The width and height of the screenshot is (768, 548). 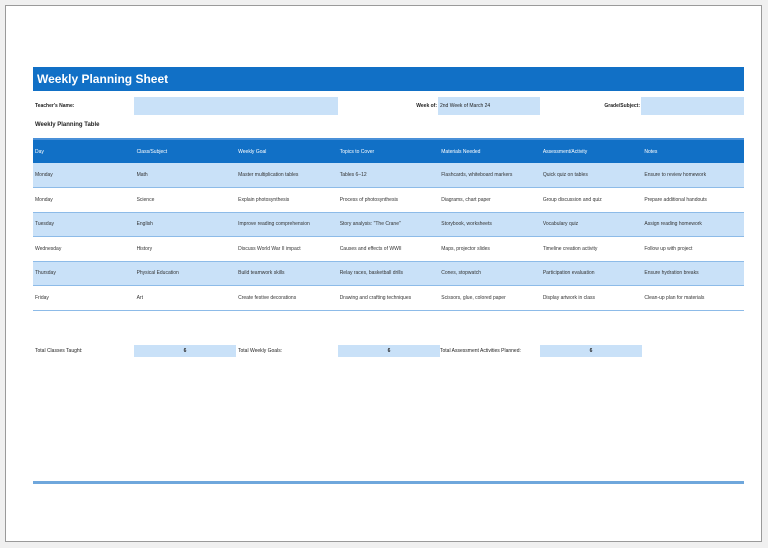 What do you see at coordinates (591, 249) in the screenshot?
I see `table-cell: Timeline creation activity` at bounding box center [591, 249].